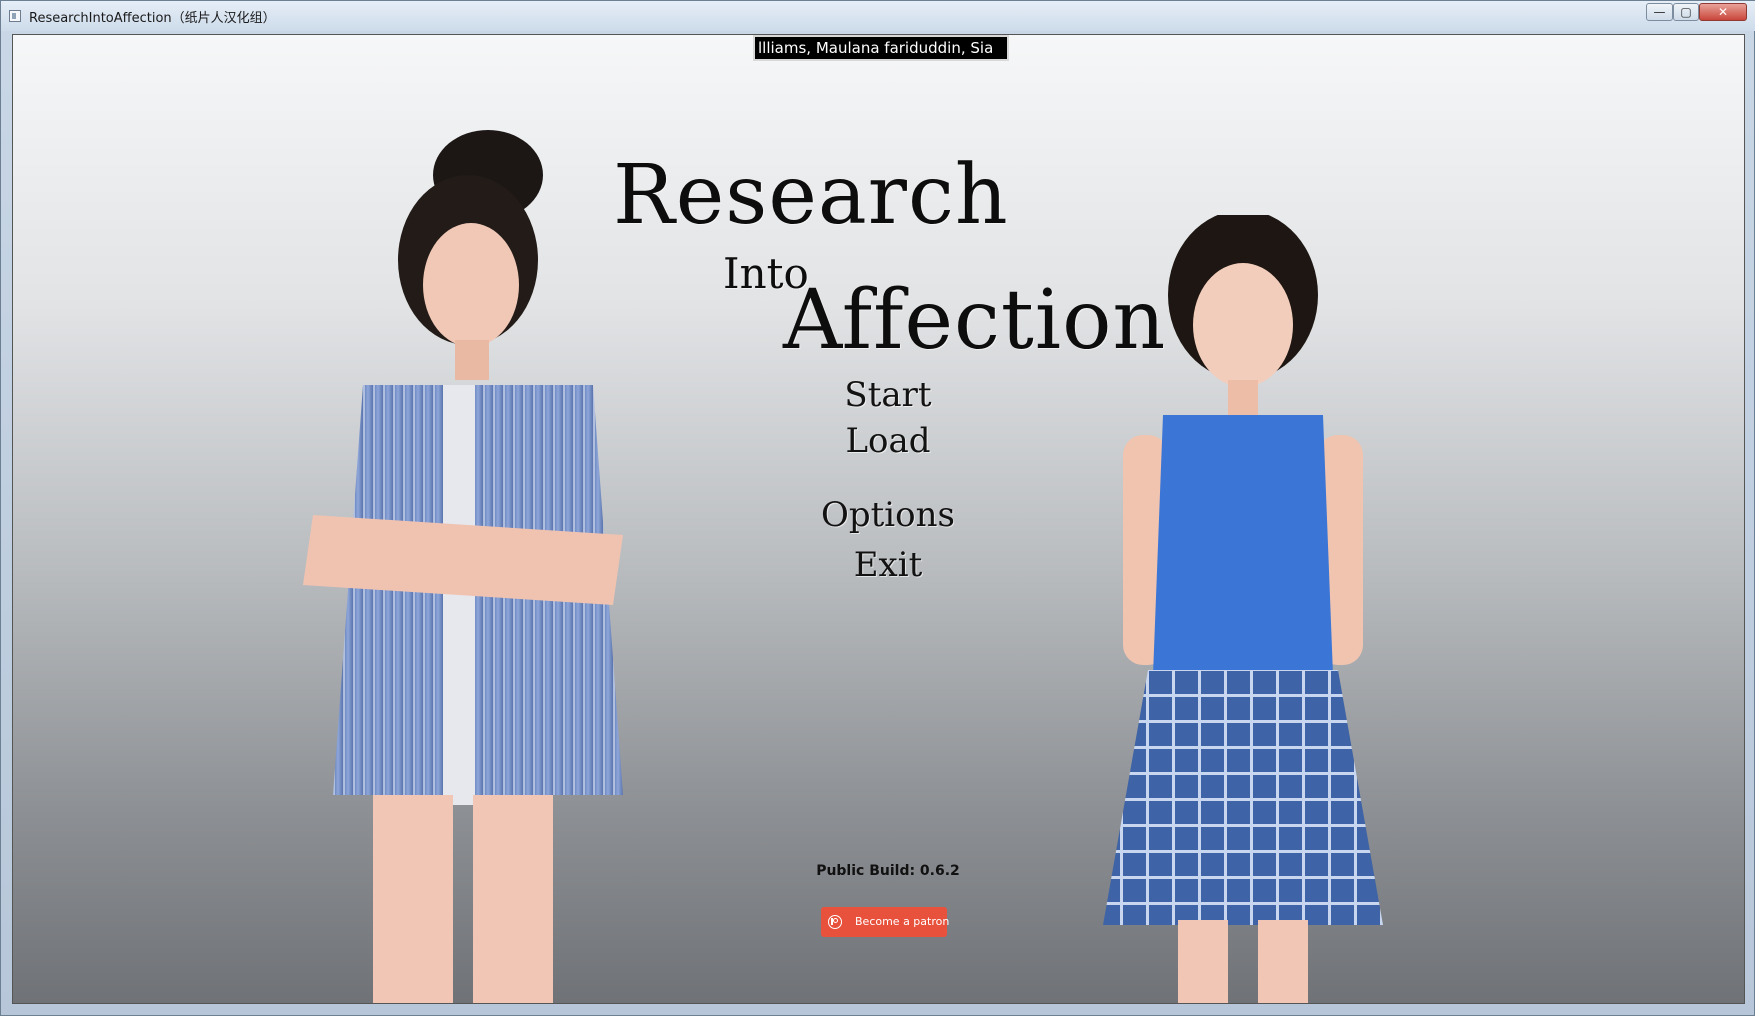 This screenshot has height=1016, width=1755. I want to click on patron-button-label: Become a patron, so click(902, 921).